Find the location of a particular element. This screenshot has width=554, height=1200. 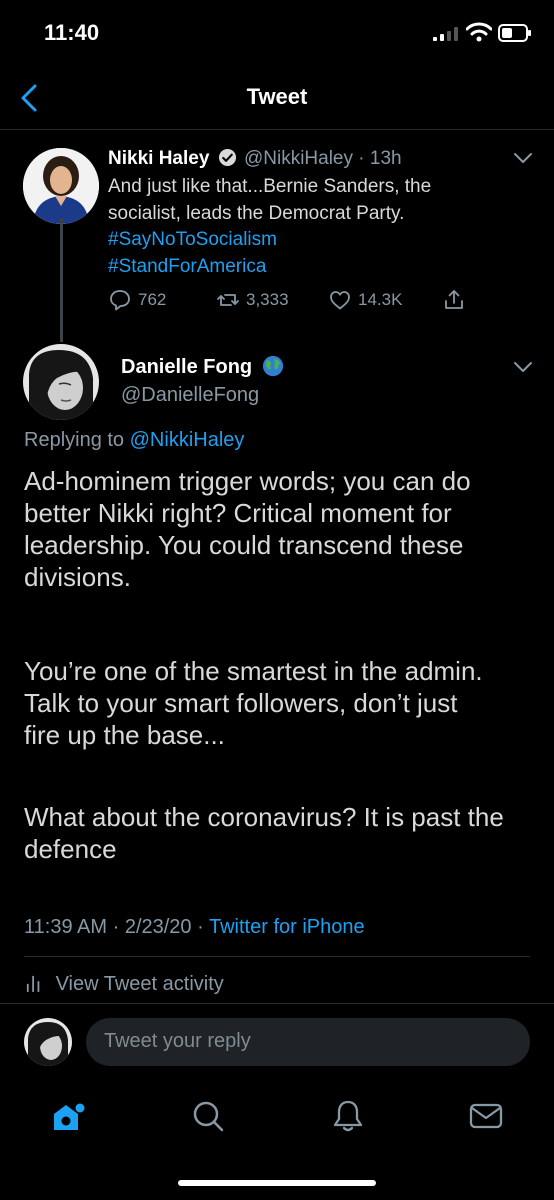

status-bar: 11:40 is located at coordinates (277, 32).